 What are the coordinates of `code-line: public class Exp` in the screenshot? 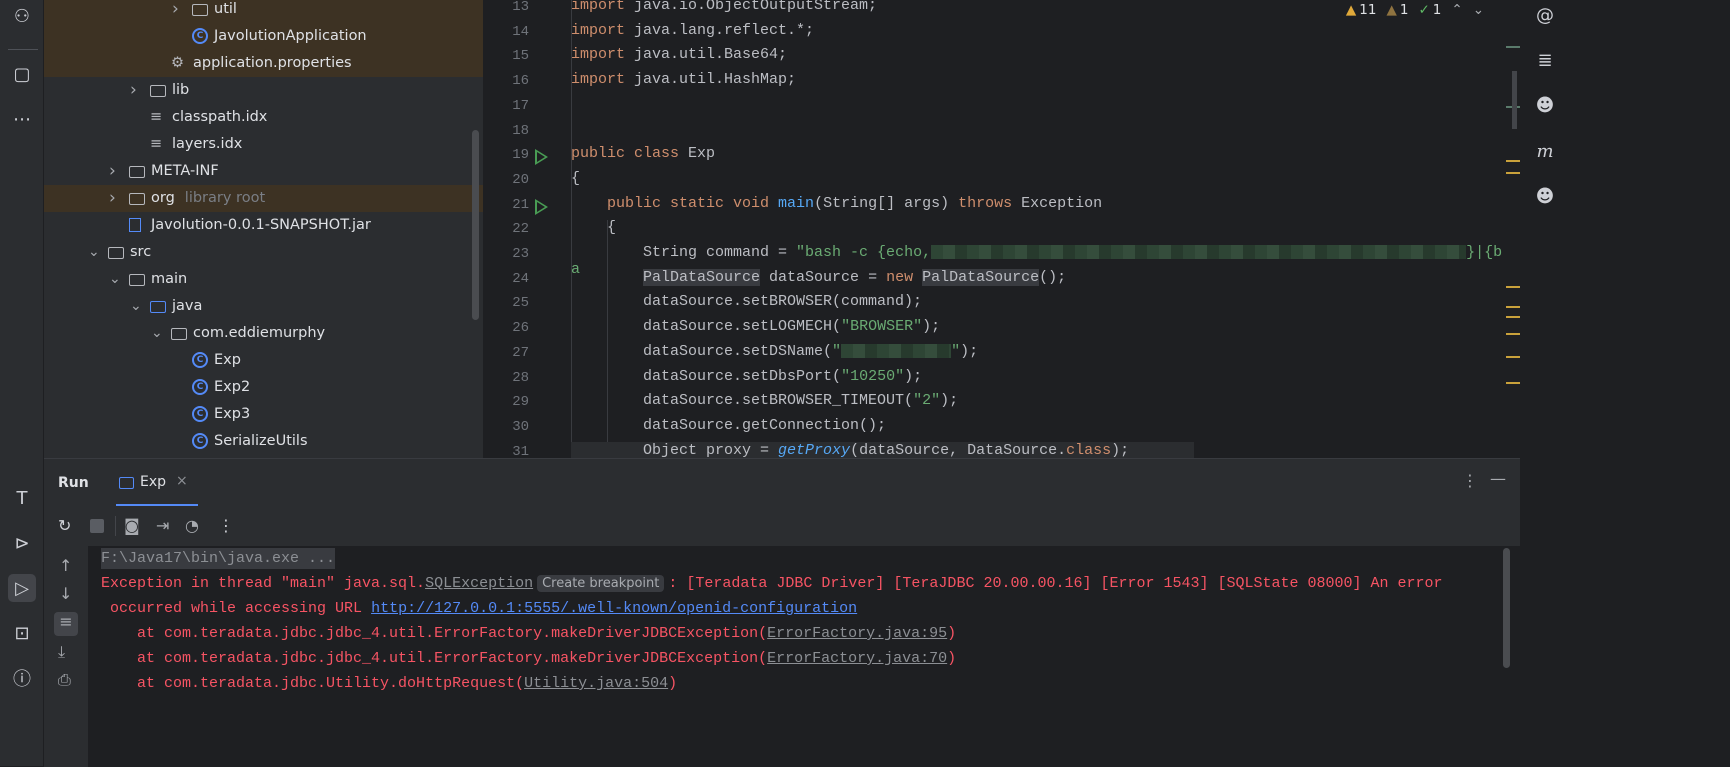 It's located at (1041, 153).